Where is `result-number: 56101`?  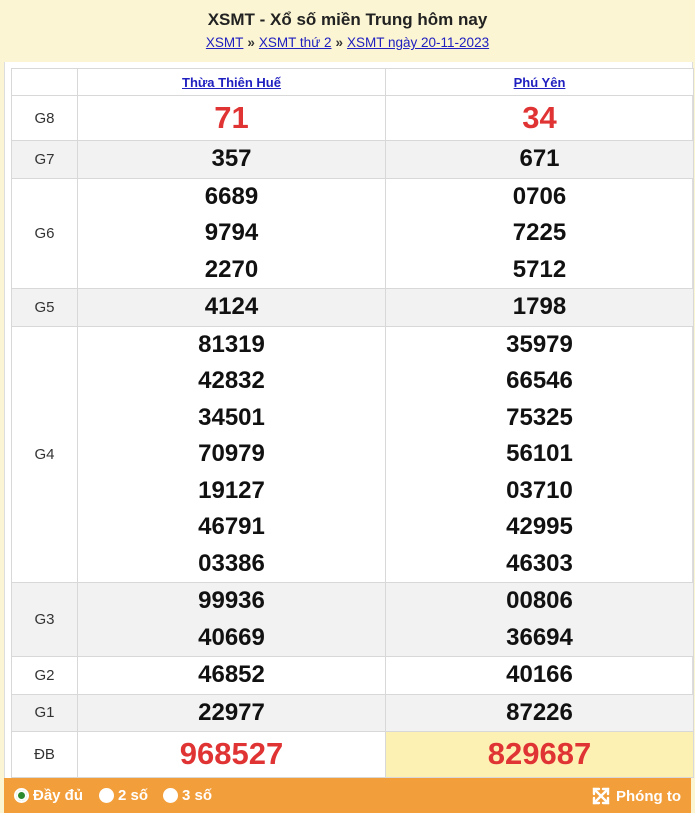 result-number: 56101 is located at coordinates (539, 453).